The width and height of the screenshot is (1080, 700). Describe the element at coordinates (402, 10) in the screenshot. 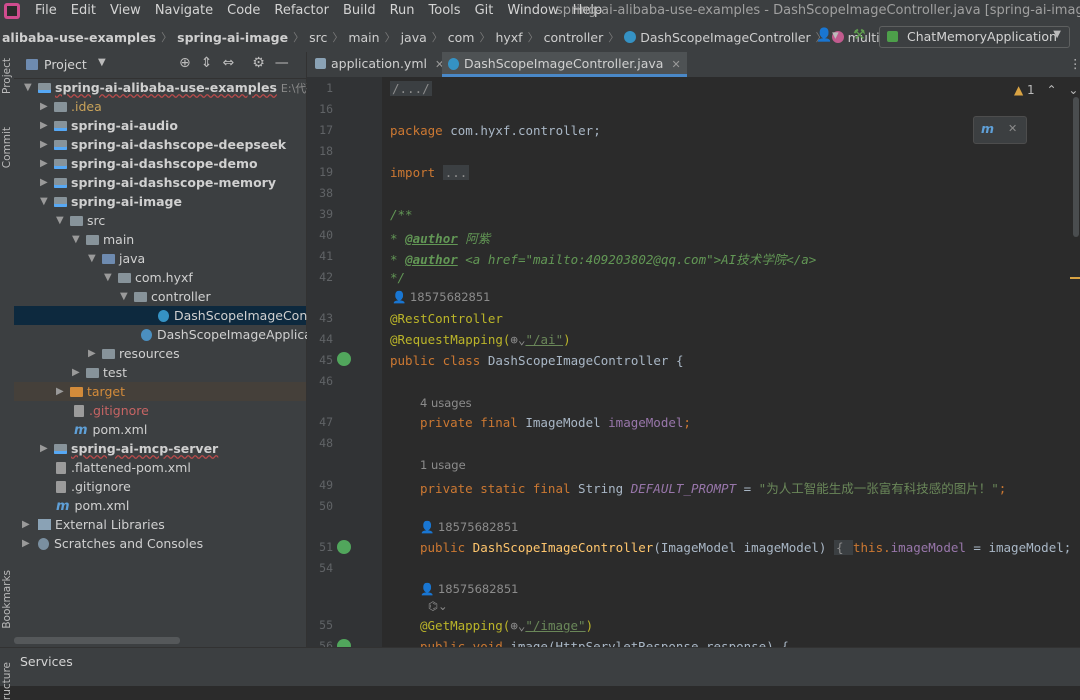

I see `menu-run: Run` at that location.